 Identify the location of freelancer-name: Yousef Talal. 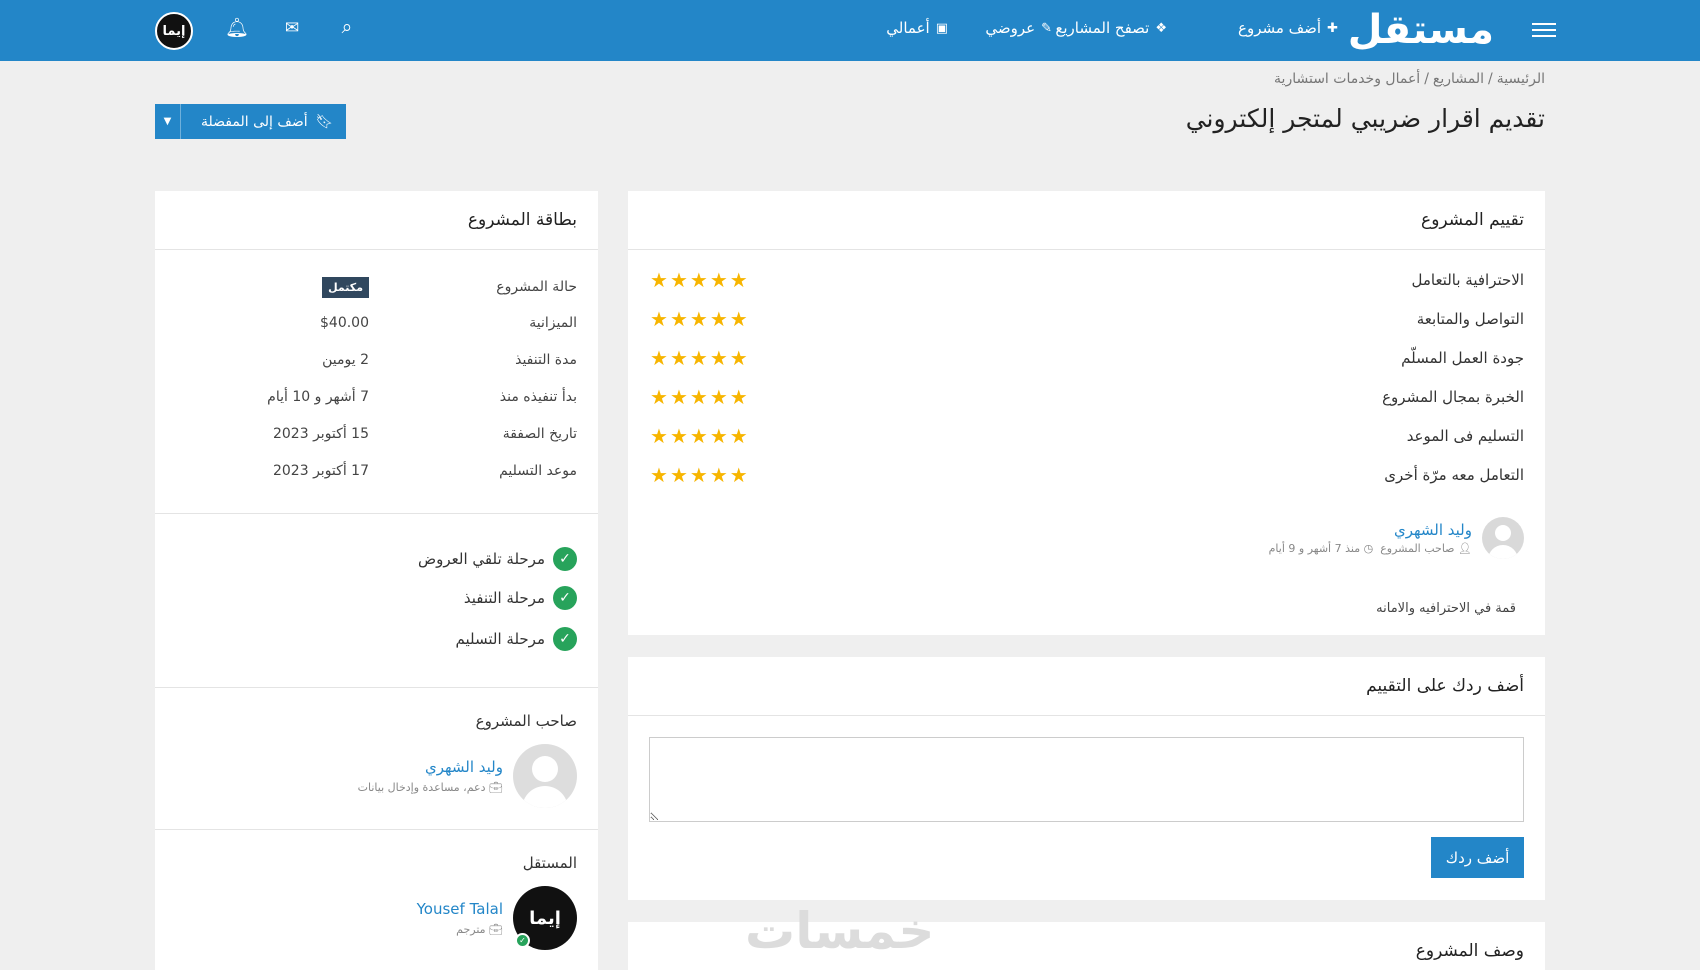
(460, 909).